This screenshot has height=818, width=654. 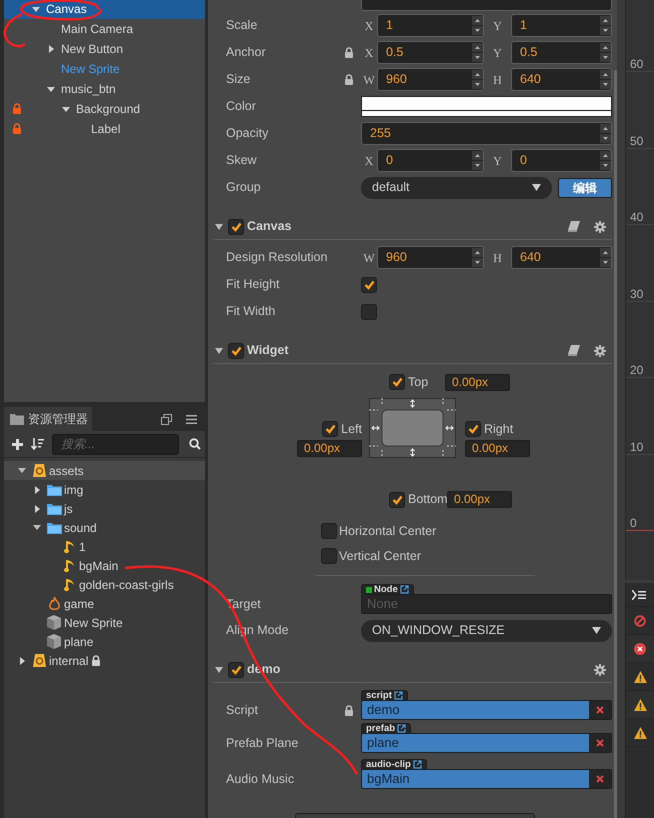 I want to click on panel-tab: 资源管理器, so click(x=48, y=419).